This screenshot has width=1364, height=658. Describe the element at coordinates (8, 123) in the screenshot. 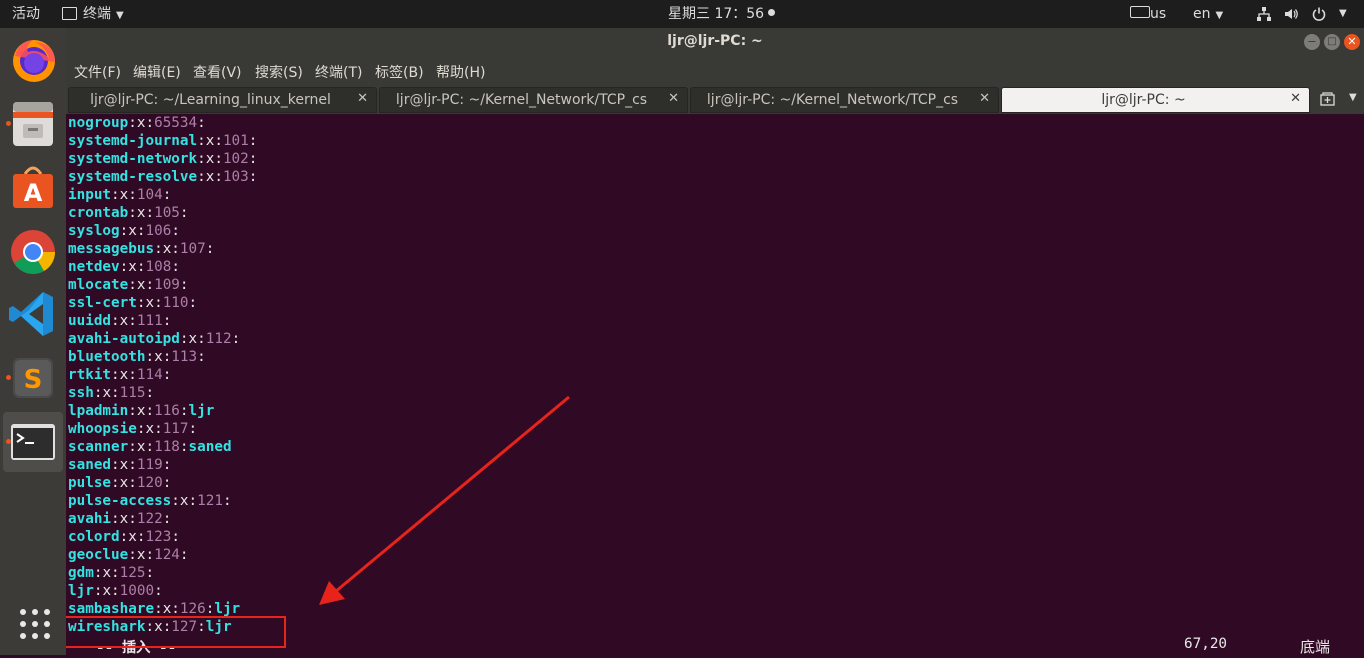

I see `running-indicator` at that location.